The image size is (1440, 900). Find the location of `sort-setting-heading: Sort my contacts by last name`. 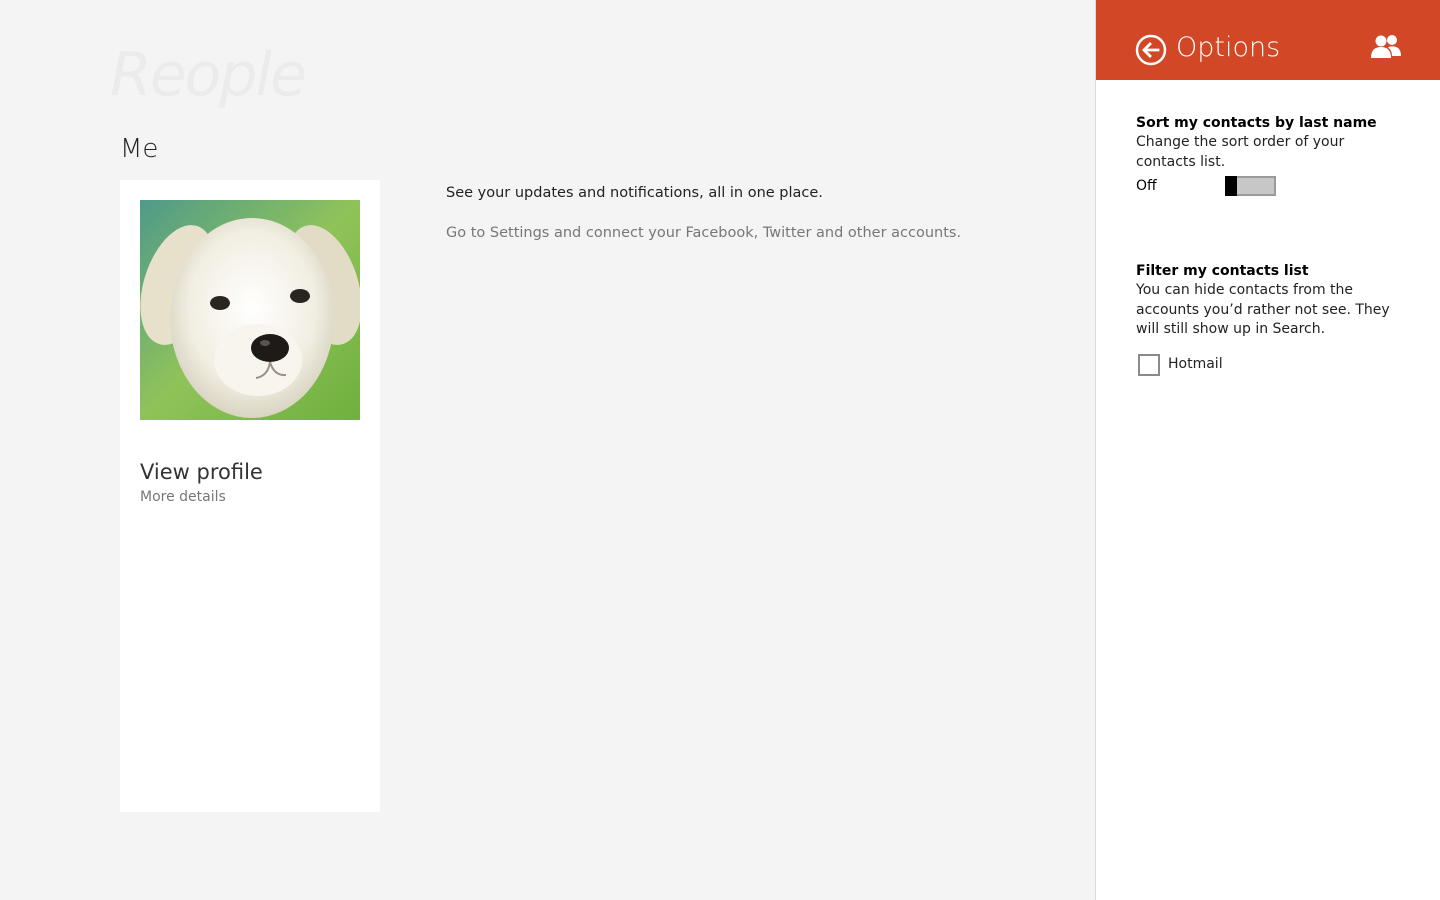

sort-setting-heading: Sort my contacts by last name is located at coordinates (1256, 123).